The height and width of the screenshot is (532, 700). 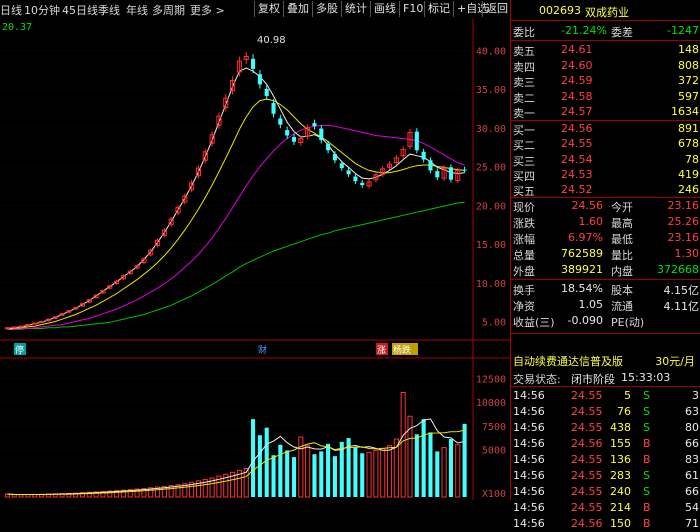 What do you see at coordinates (262, 350) in the screenshot?
I see `event-marker-b-text: 财` at bounding box center [262, 350].